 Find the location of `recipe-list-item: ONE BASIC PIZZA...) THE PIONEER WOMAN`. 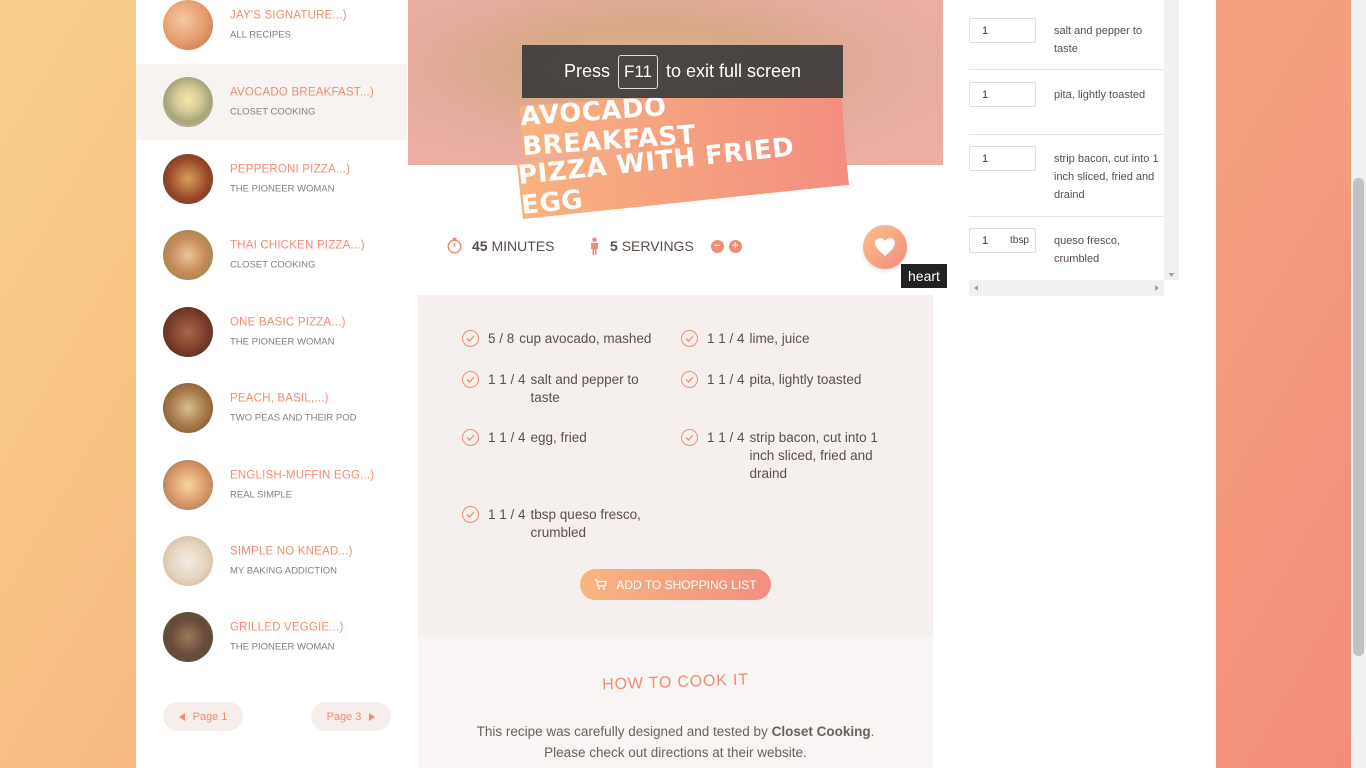

recipe-list-item: ONE BASIC PIZZA...) THE PIONEER WOMAN is located at coordinates (271, 332).